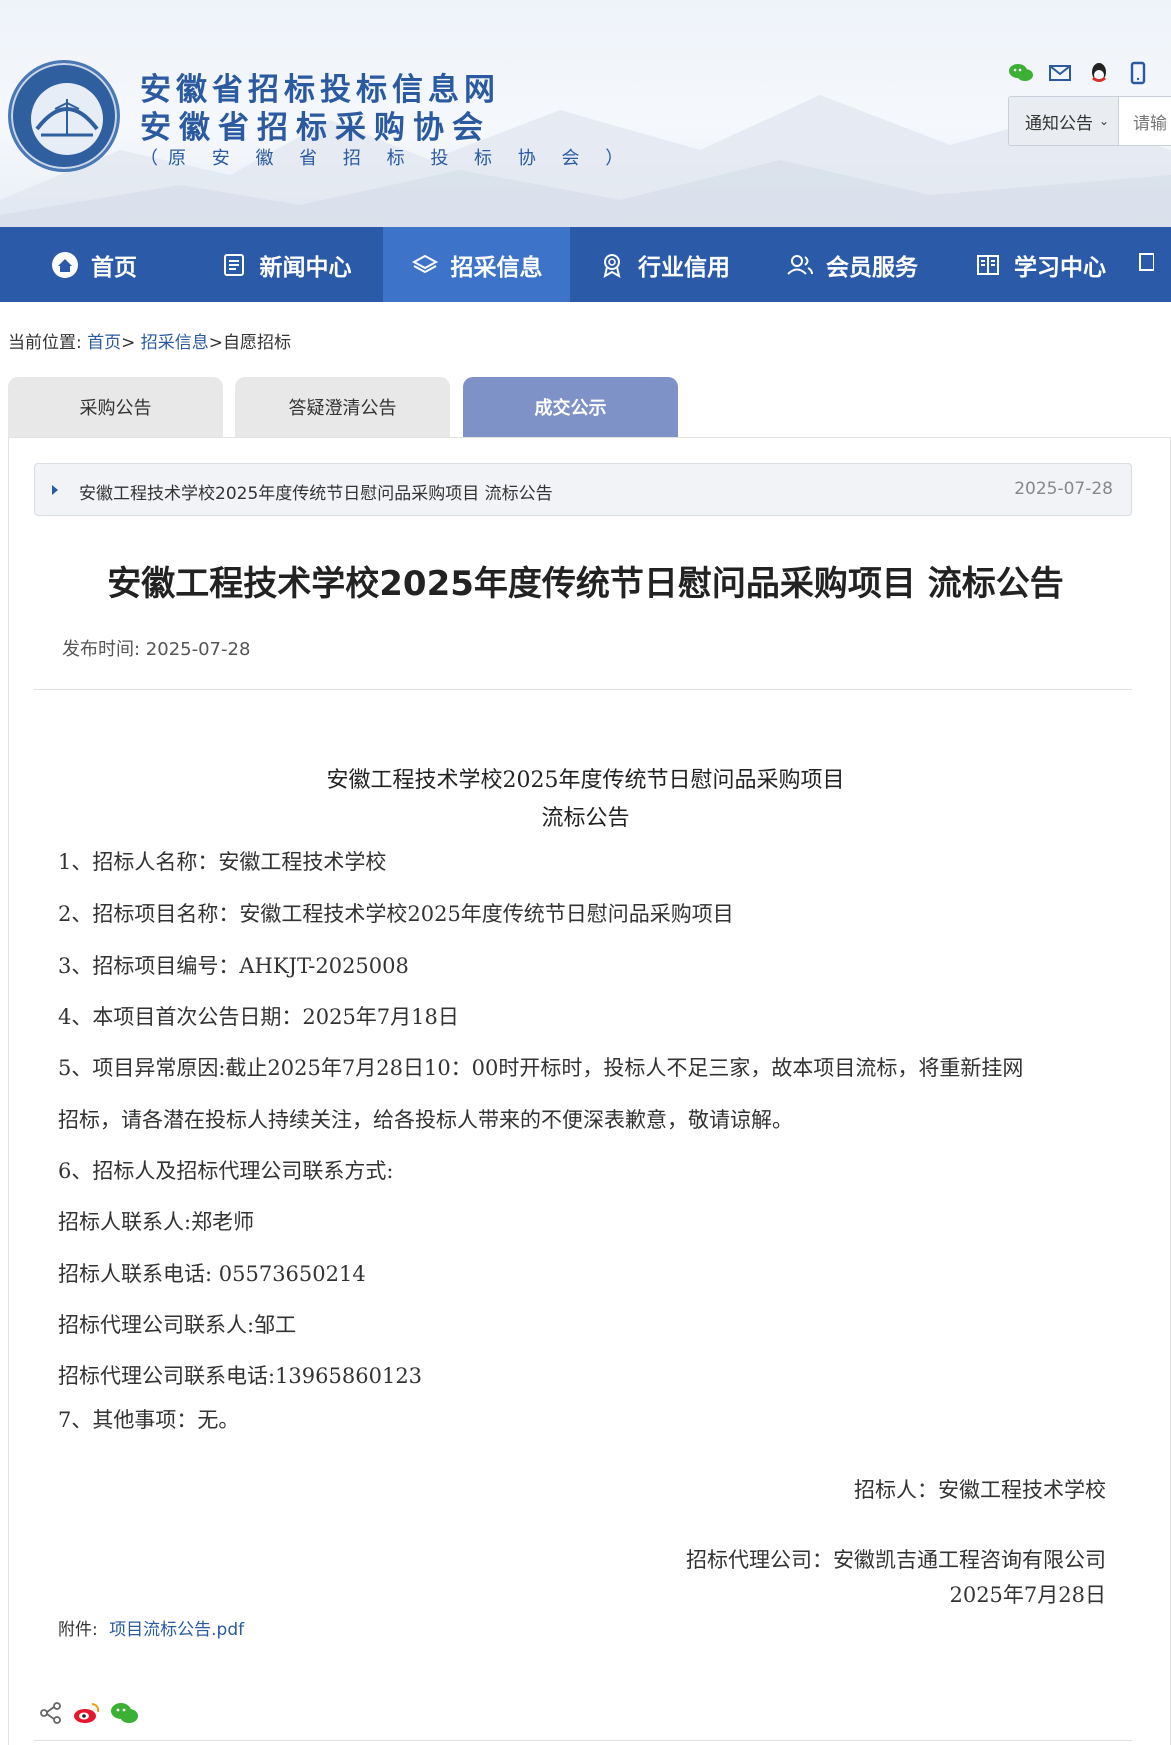 The width and height of the screenshot is (1171, 1745). What do you see at coordinates (425, 265) in the screenshot?
I see `layers-icon` at bounding box center [425, 265].